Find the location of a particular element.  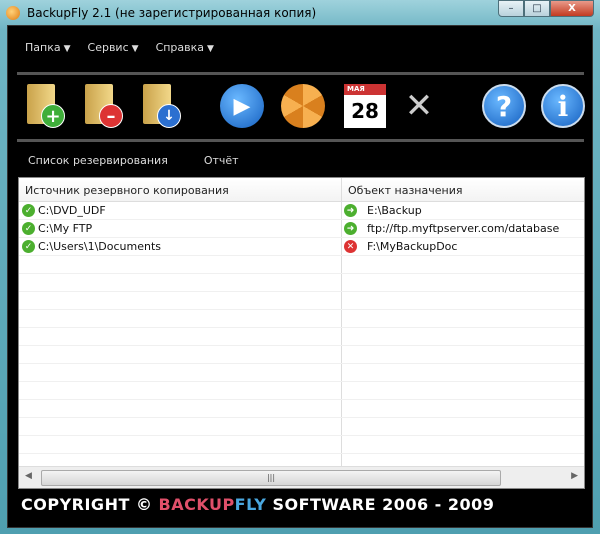

app-icon is located at coordinates (13, 13).